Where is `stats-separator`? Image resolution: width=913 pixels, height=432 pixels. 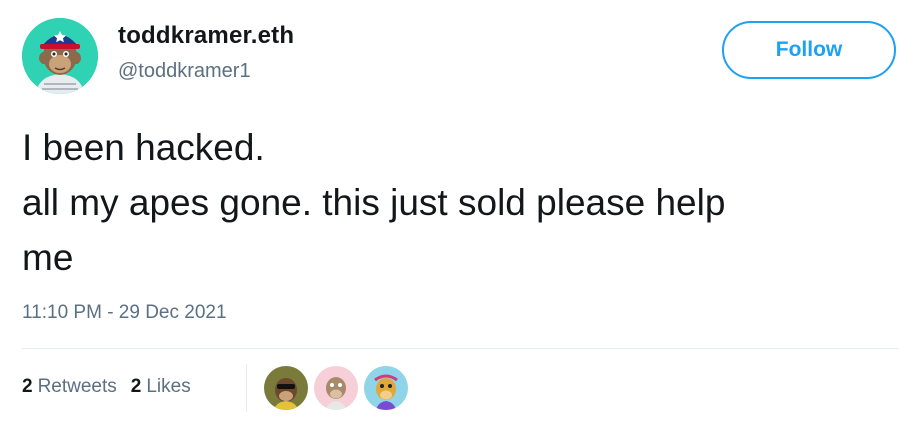 stats-separator is located at coordinates (246, 388).